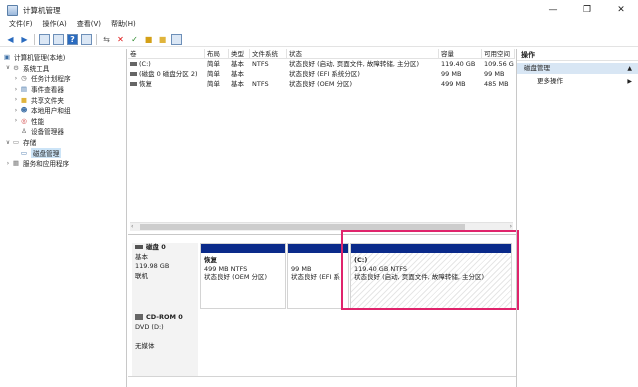  I want to click on partition-efi: 99 MB 状态良好 (EFI 系, so click(318, 276).